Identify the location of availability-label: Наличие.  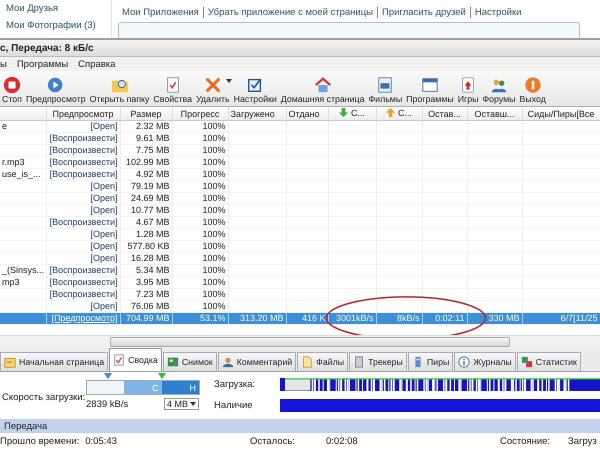
(234, 405).